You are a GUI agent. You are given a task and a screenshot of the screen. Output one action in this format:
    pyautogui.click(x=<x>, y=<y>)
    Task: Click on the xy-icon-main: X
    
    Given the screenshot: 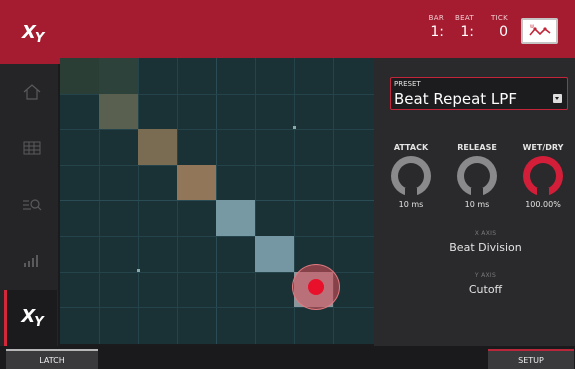 What is the action you would take?
    pyautogui.click(x=28, y=316)
    